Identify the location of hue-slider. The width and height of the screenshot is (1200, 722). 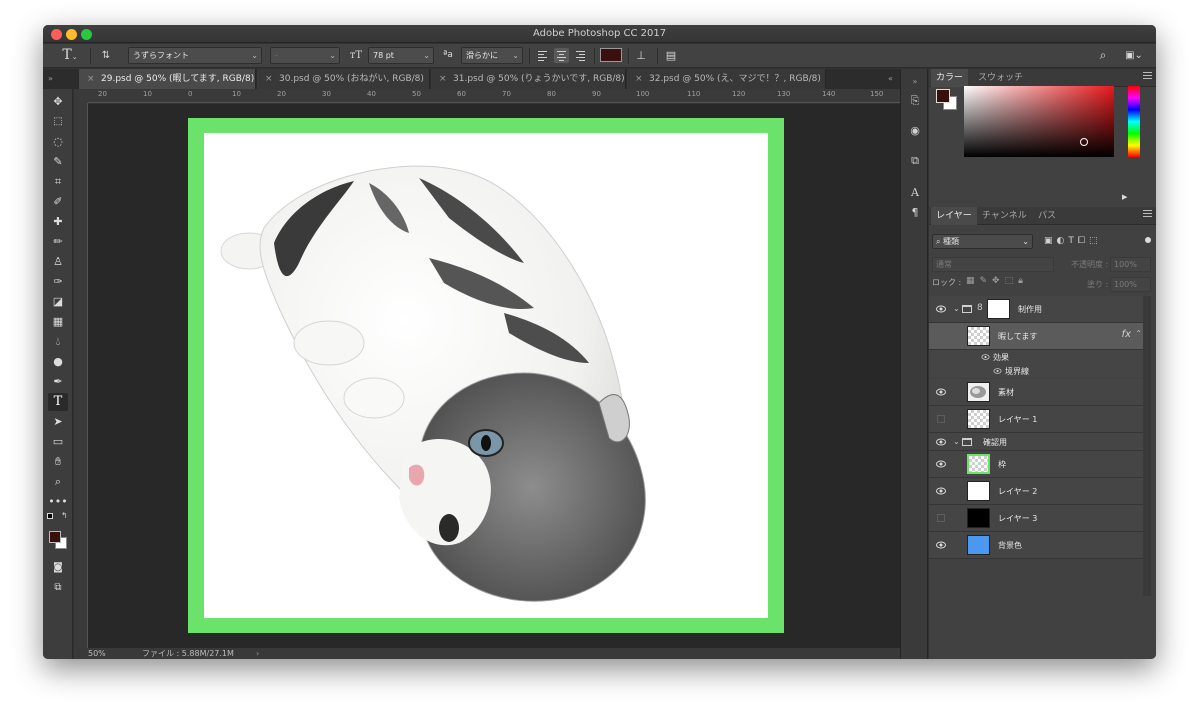
(1134, 121).